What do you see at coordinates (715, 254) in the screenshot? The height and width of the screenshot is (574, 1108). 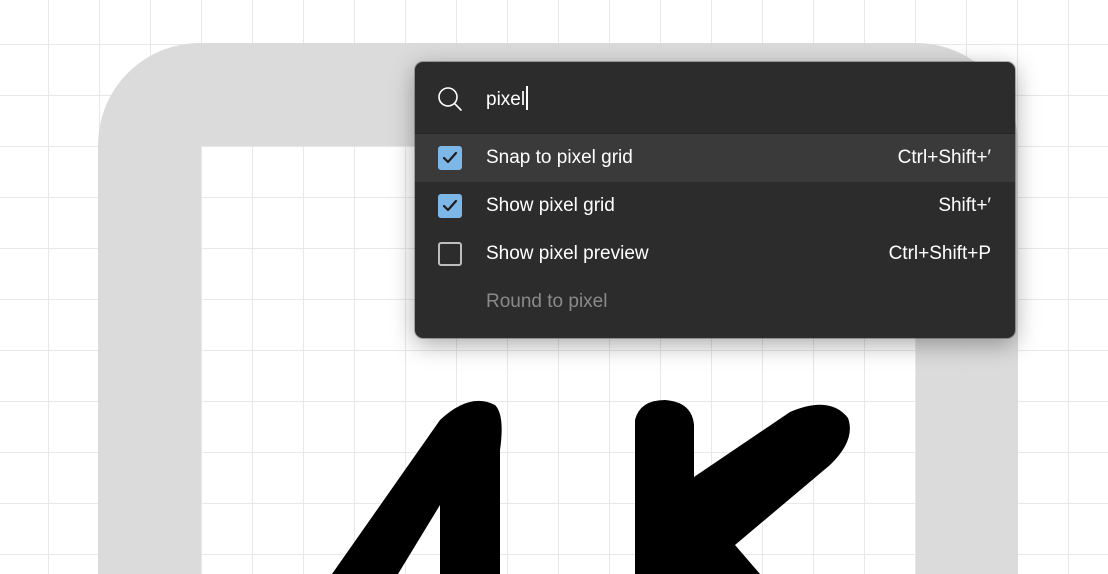 I see `menu-item-show-pixel-preview: Show pixel preview Ctrl+Shift+P` at bounding box center [715, 254].